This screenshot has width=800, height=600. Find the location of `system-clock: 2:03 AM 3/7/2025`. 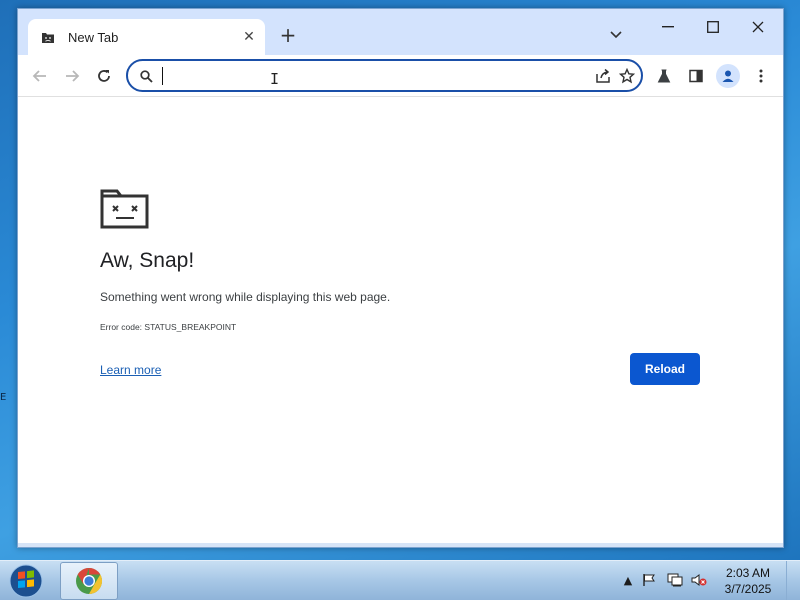

system-clock: 2:03 AM 3/7/2025 is located at coordinates (748, 581).